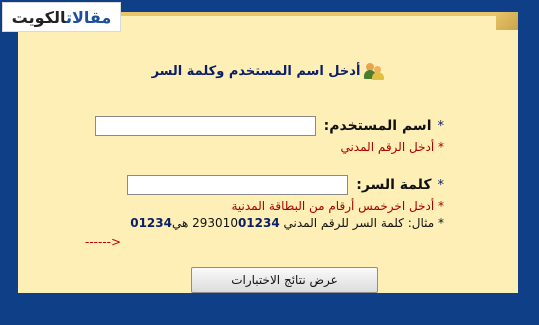 Image resolution: width=539 pixels, height=325 pixels. I want to click on example-civil-head: 293010, so click(215, 223).